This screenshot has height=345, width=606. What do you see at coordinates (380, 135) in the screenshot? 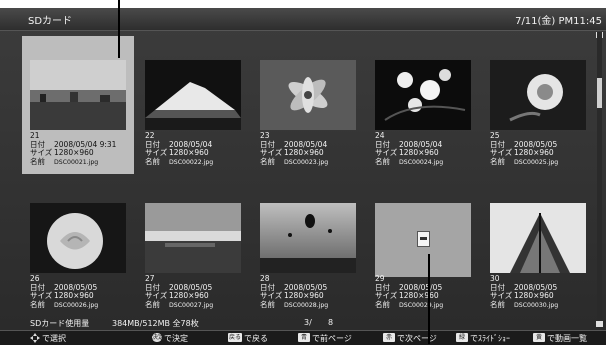
I see `photo-number: 24` at bounding box center [380, 135].